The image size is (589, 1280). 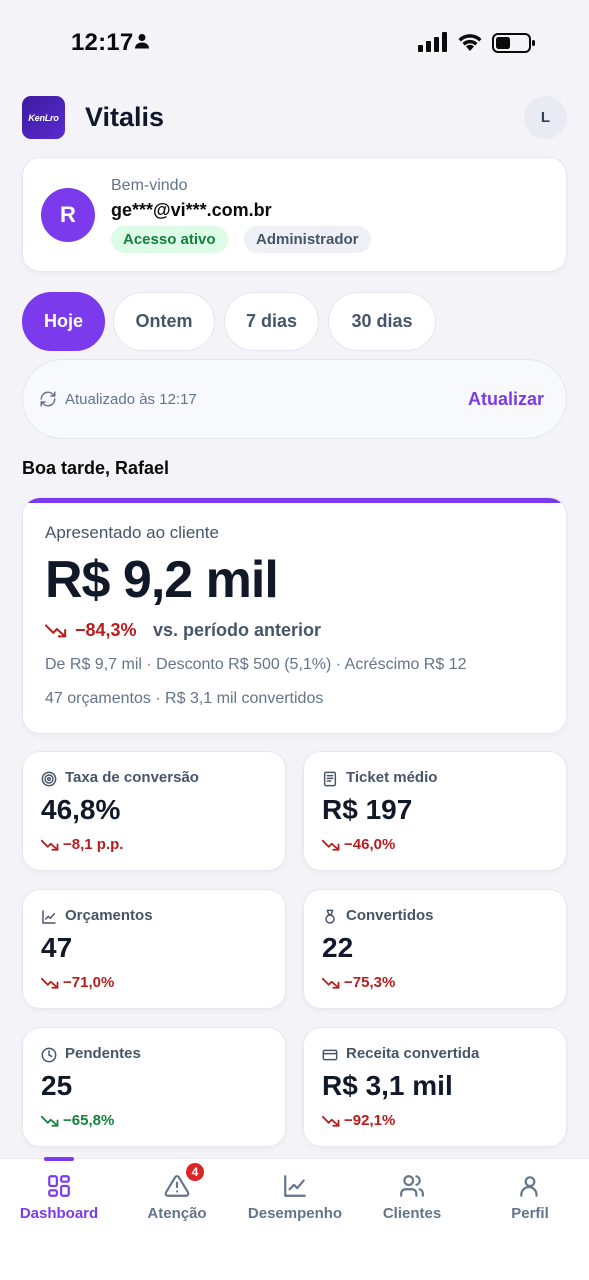 What do you see at coordinates (169, 239) in the screenshot?
I see `status-badge-active: Acesso ativo` at bounding box center [169, 239].